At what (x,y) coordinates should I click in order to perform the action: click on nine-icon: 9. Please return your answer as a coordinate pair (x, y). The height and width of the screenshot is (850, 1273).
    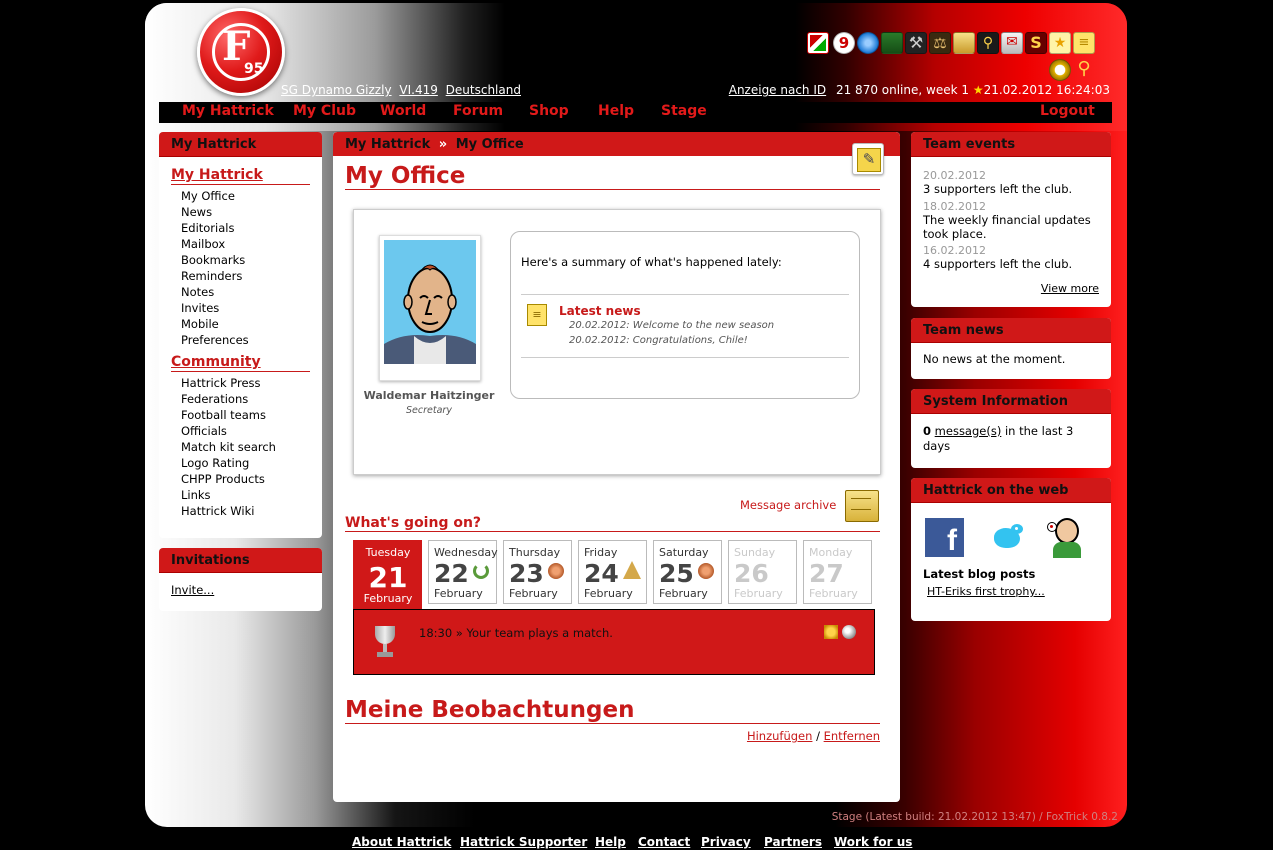
    Looking at the image, I should click on (844, 43).